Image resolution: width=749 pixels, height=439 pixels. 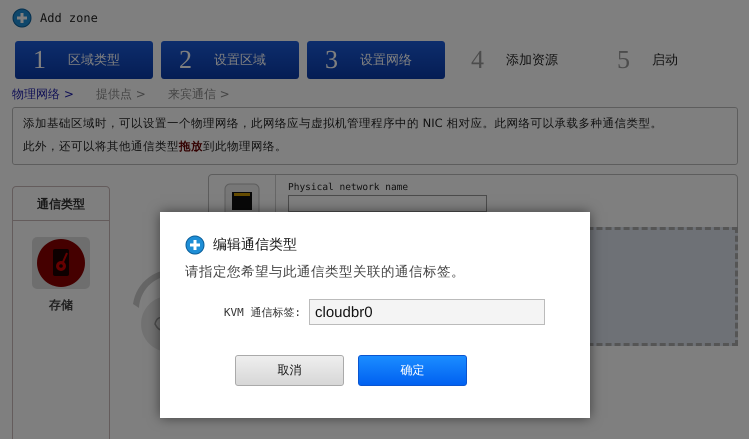 I want to click on breadcrumb-link: 提供点 >, so click(x=121, y=94).